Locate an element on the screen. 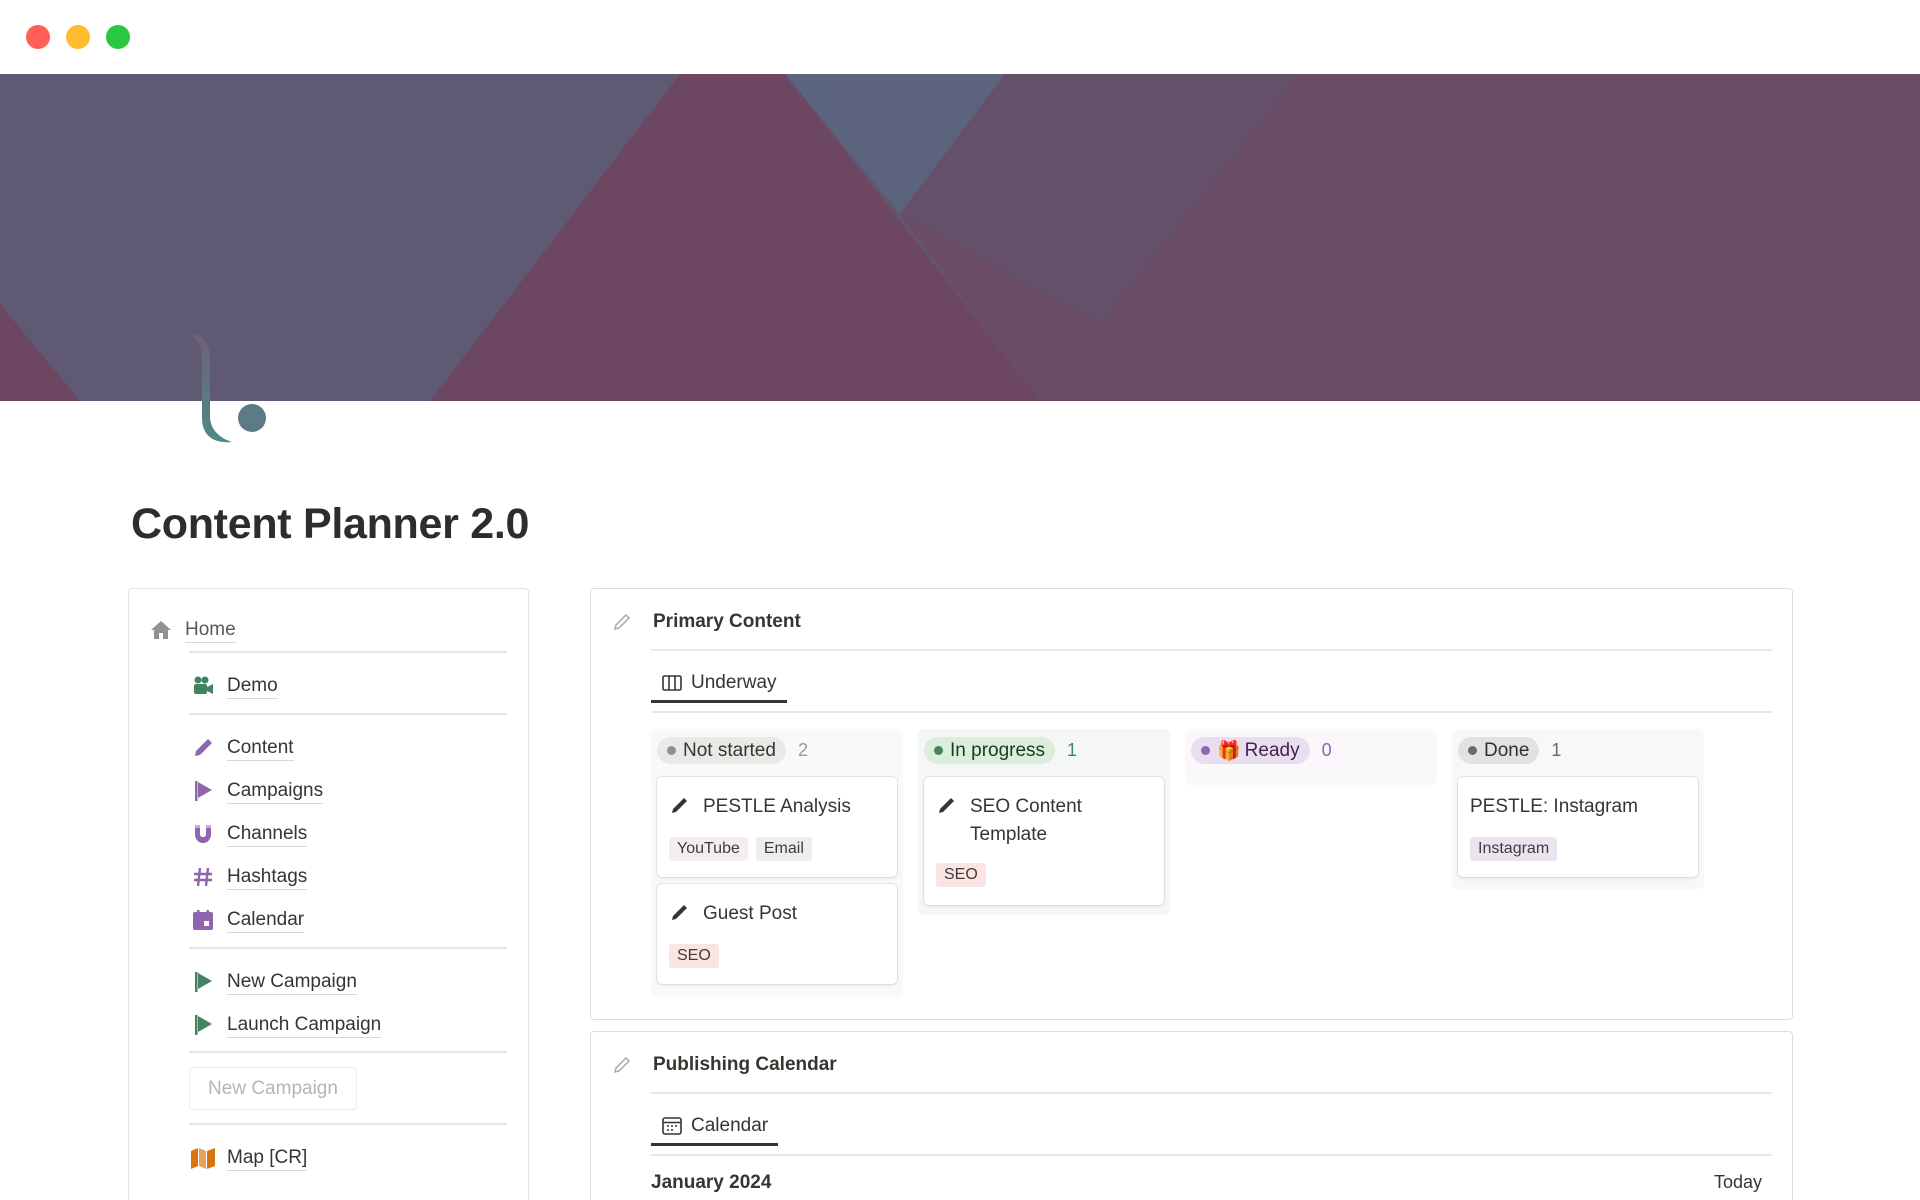 The height and width of the screenshot is (1200, 1920). panel-title: Primary Content is located at coordinates (727, 622).